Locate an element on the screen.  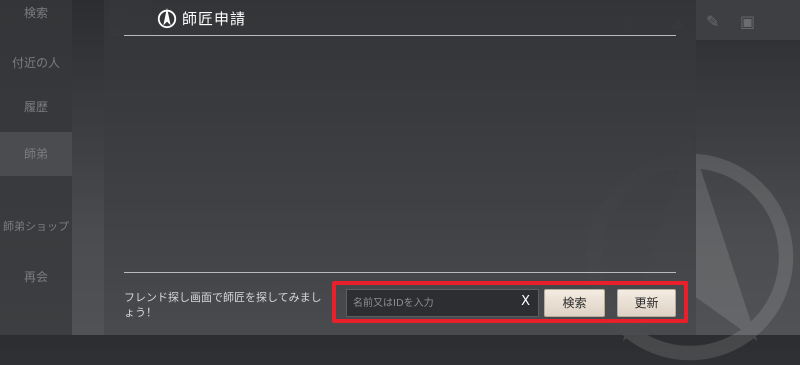
edit-icon: ✎ is located at coordinates (713, 21).